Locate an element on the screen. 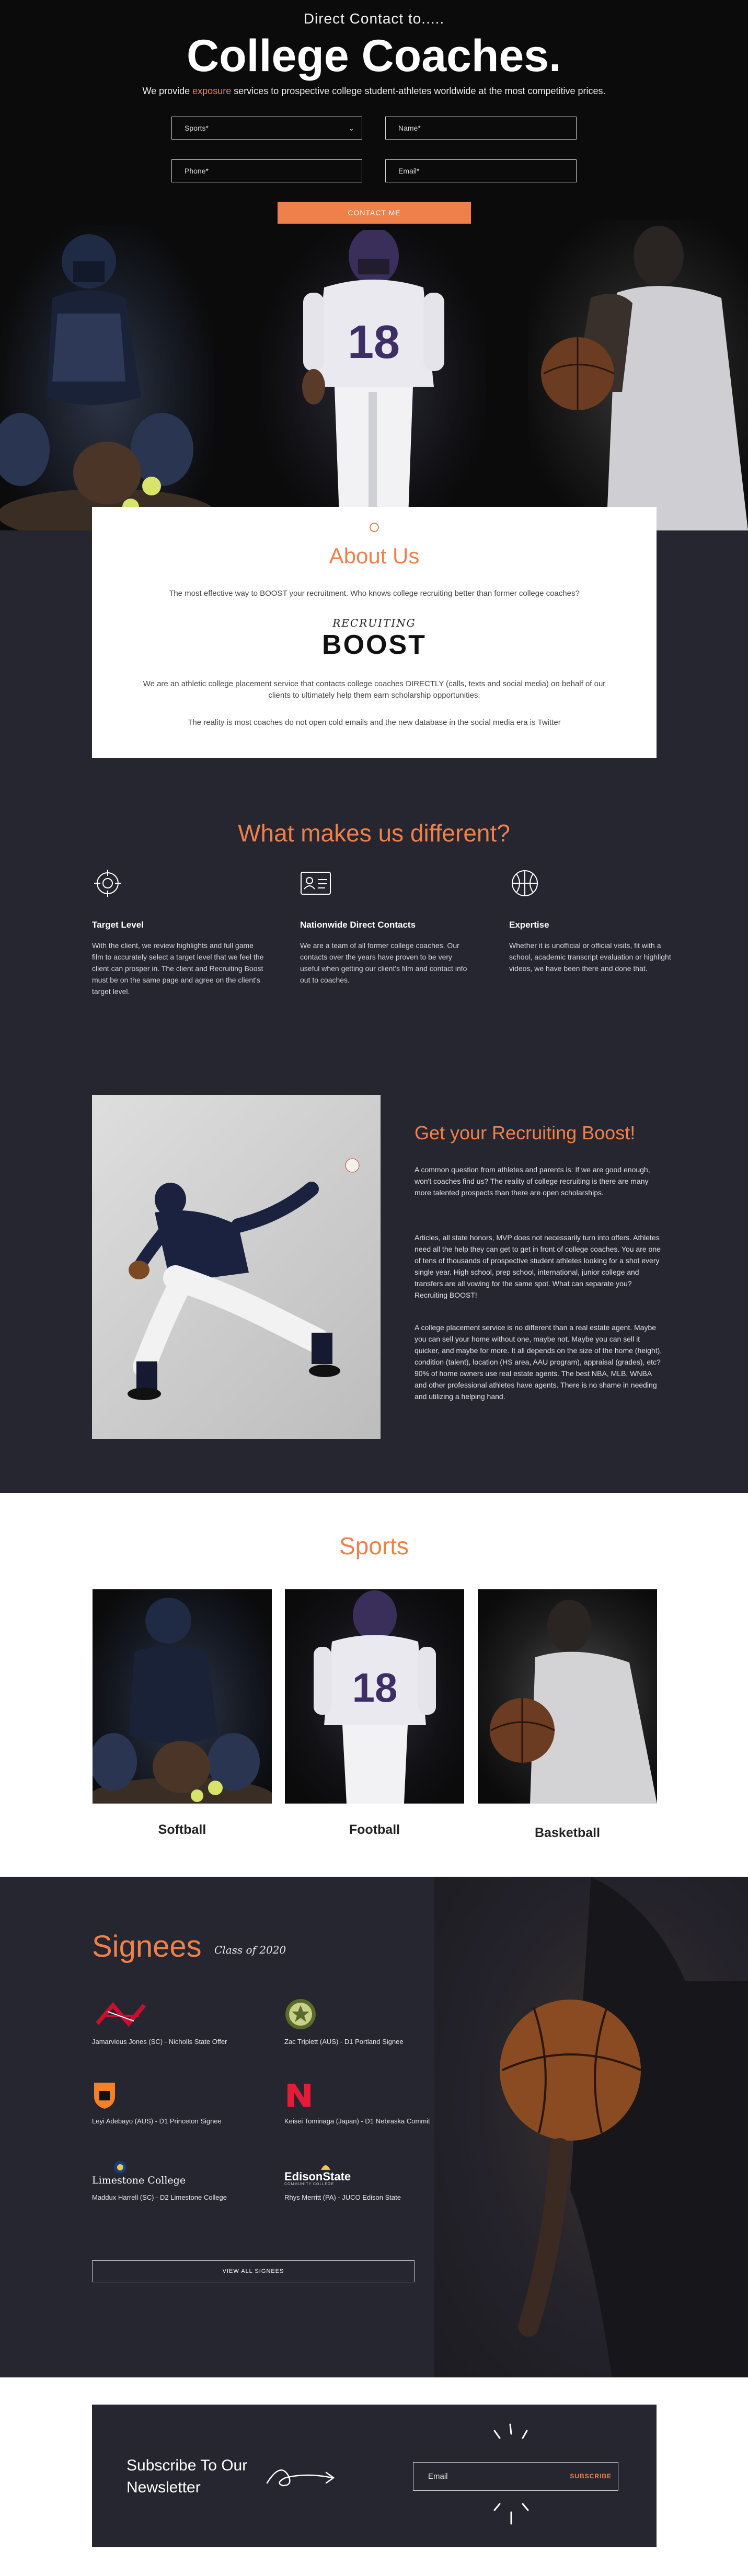 The height and width of the screenshot is (2576, 748). sport-card-basketball is located at coordinates (567, 1696).